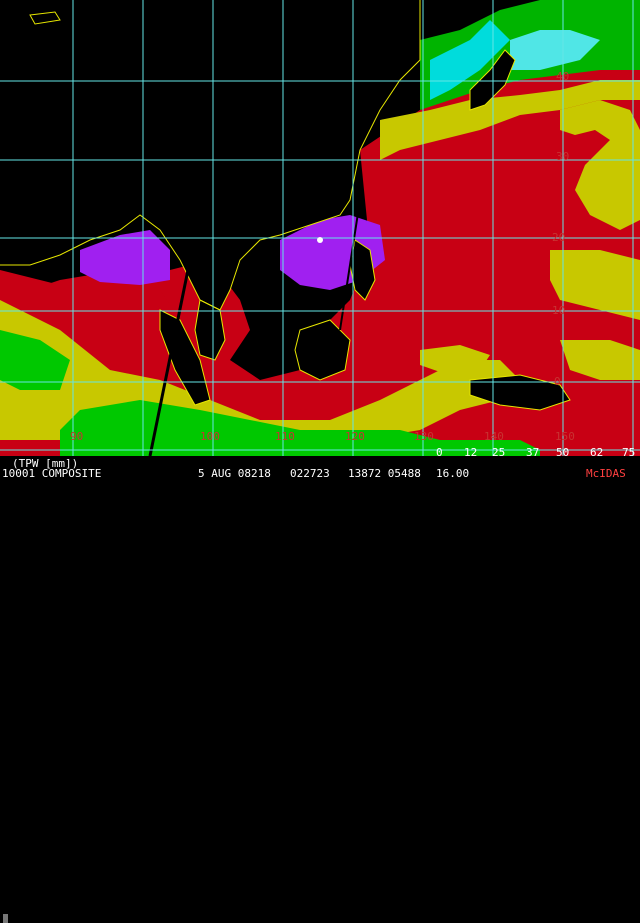 This screenshot has width=640, height=923. What do you see at coordinates (563, 76) in the screenshot?
I see `lat-label-40: 40` at bounding box center [563, 76].